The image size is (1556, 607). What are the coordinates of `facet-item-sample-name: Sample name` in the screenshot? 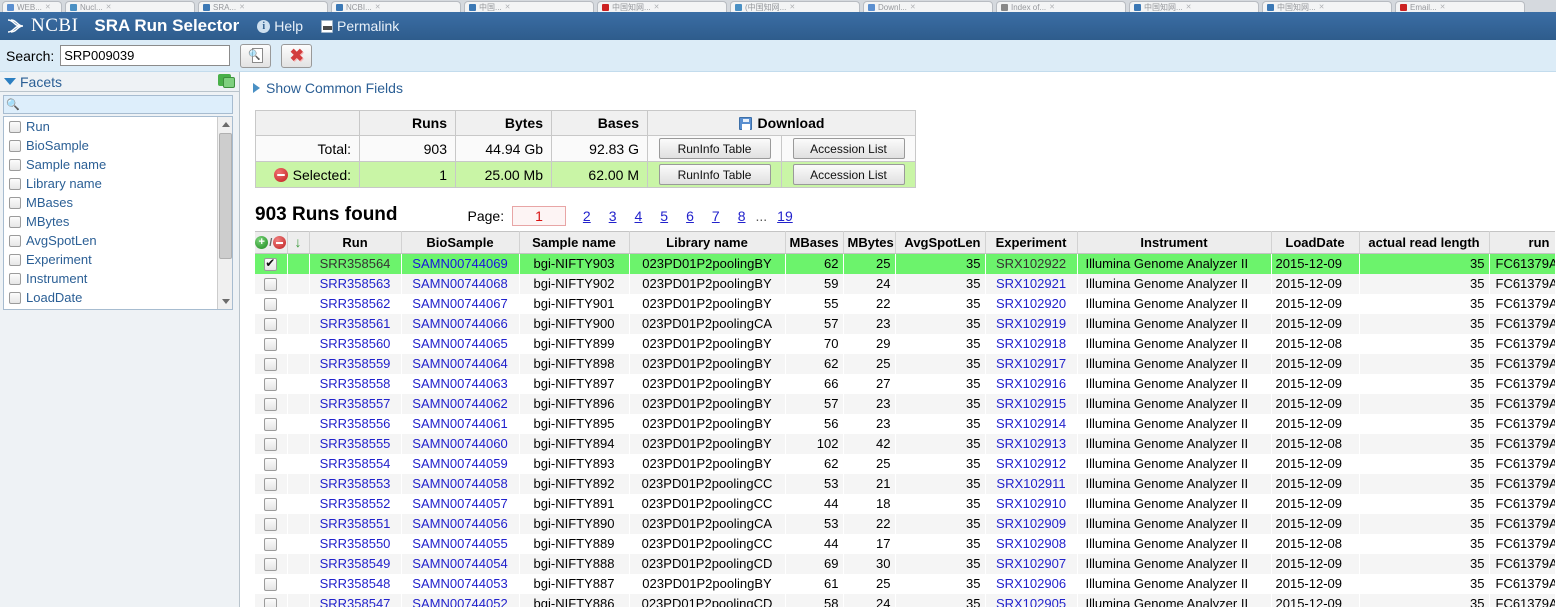 It's located at (118, 164).